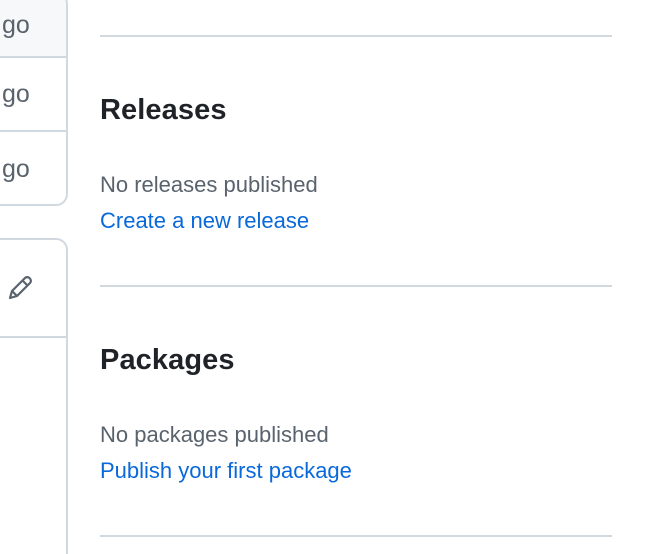 Image resolution: width=652 pixels, height=554 pixels. What do you see at coordinates (209, 184) in the screenshot?
I see `releases-empty-text: No releases published` at bounding box center [209, 184].